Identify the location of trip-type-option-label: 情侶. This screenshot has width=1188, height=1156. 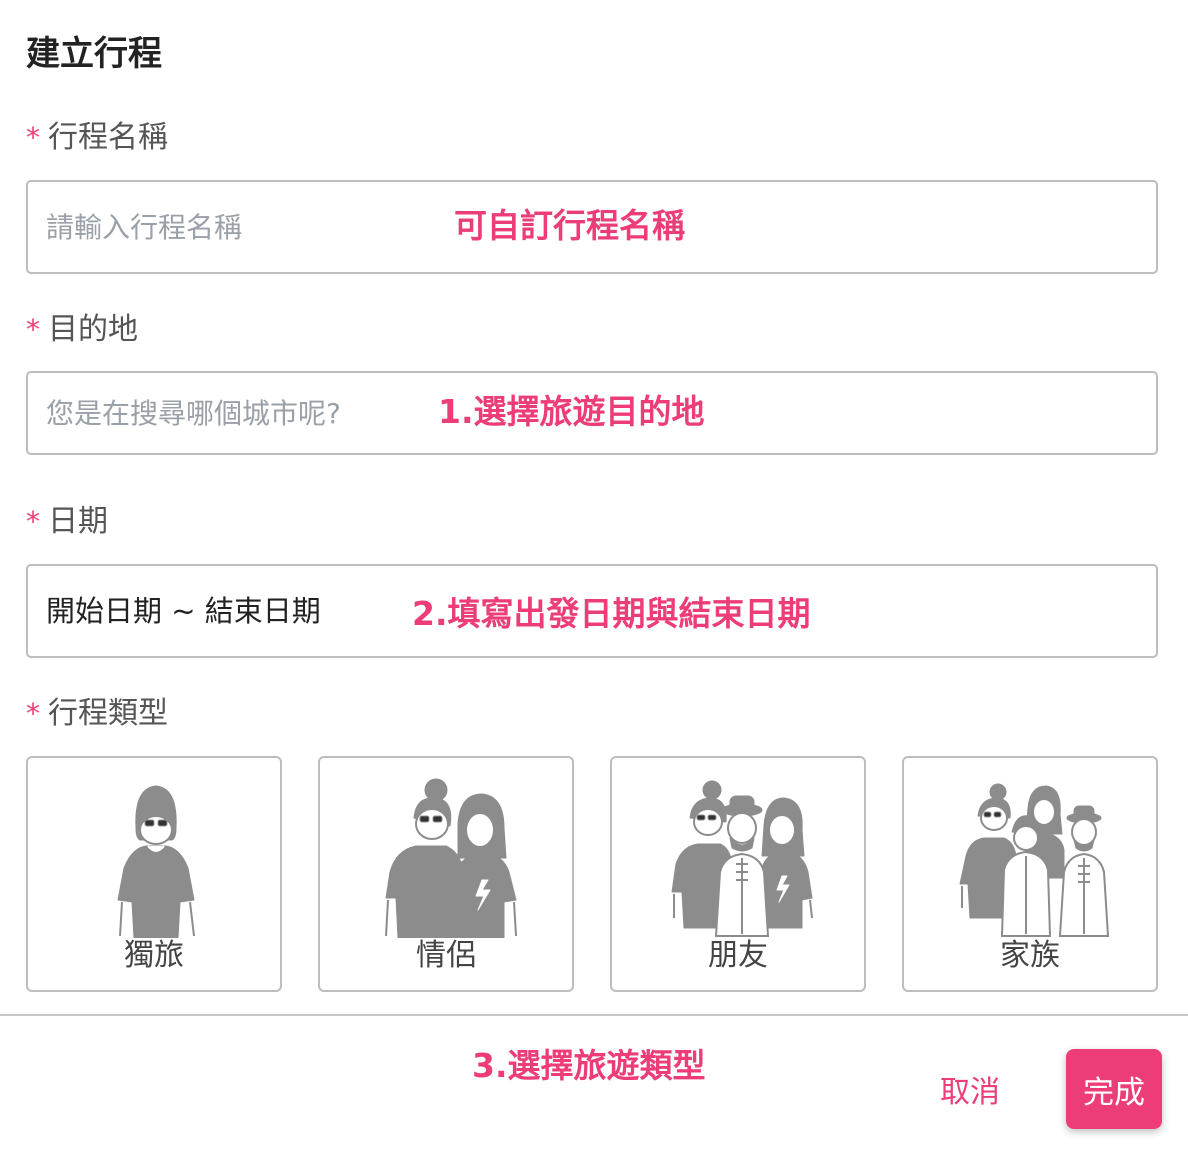
(446, 955).